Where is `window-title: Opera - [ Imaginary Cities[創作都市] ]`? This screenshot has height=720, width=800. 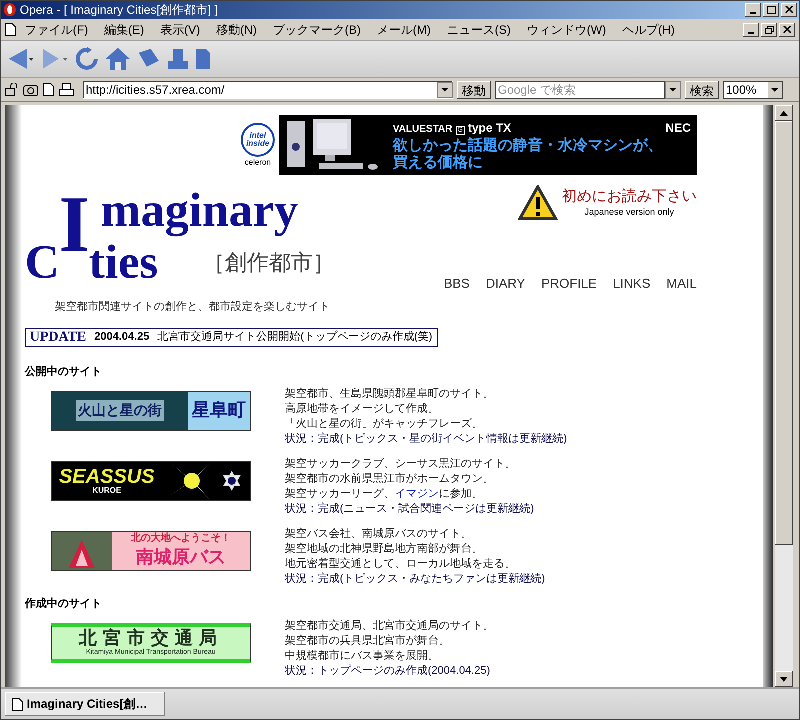 window-title: Opera - [ Imaginary Cities[創作都市] ] is located at coordinates (120, 10).